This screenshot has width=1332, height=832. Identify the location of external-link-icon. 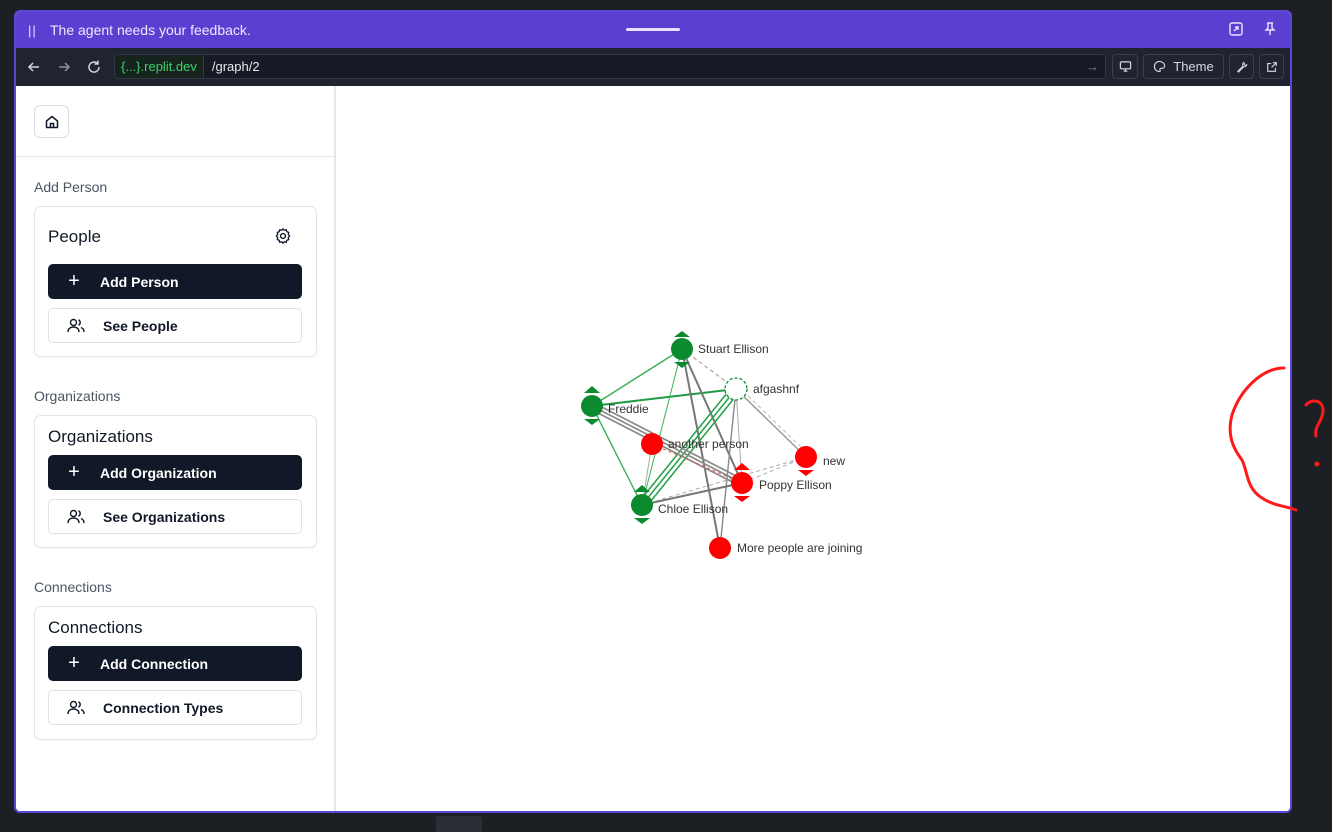
(1271, 66).